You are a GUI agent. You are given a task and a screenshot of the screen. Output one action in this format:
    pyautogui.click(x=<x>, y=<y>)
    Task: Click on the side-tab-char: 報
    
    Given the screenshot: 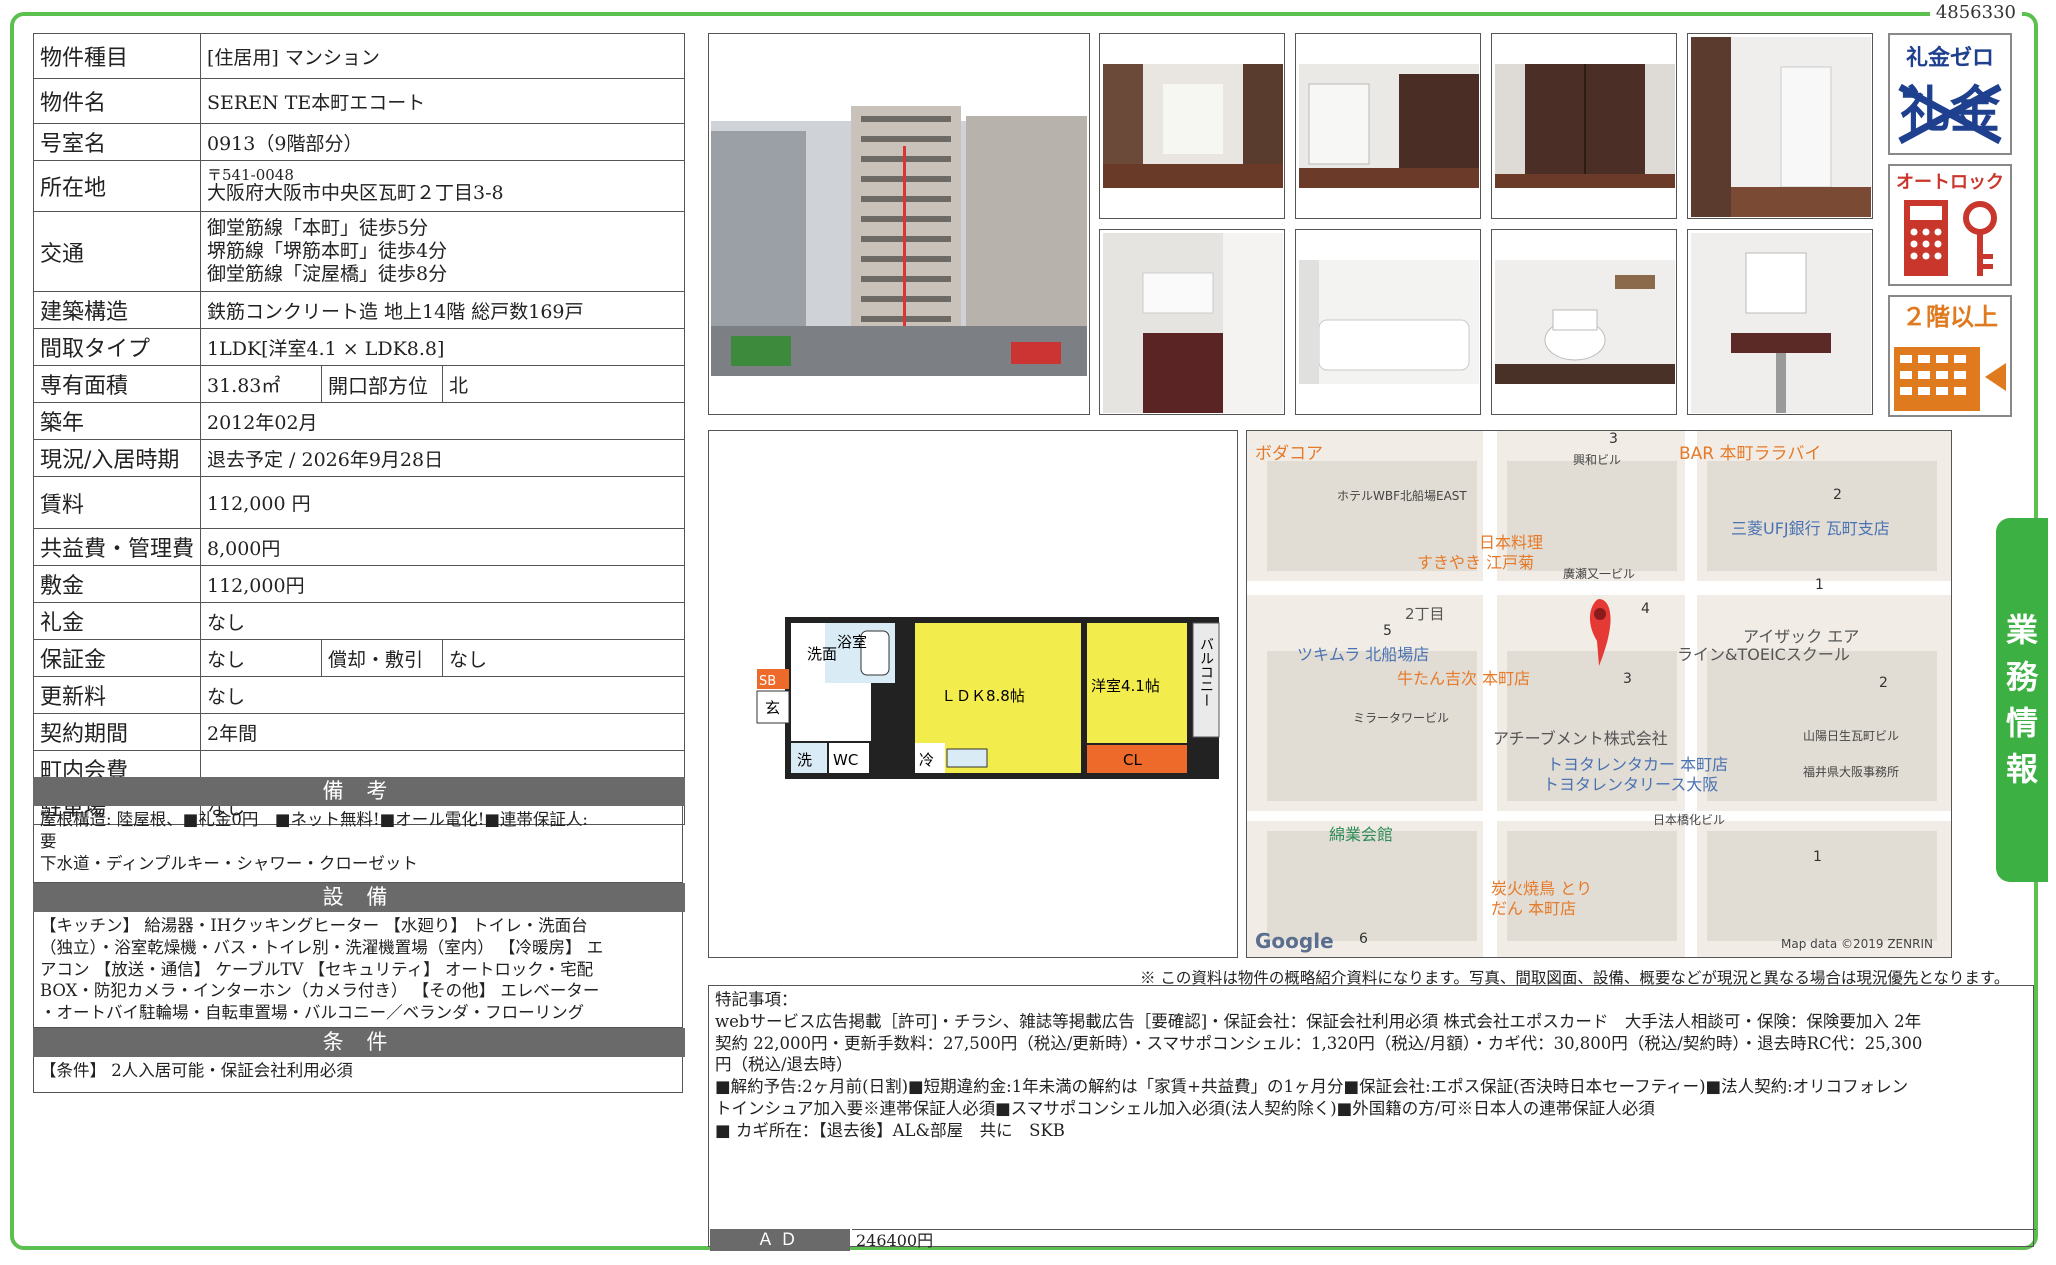 What is the action you would take?
    pyautogui.click(x=2021, y=769)
    